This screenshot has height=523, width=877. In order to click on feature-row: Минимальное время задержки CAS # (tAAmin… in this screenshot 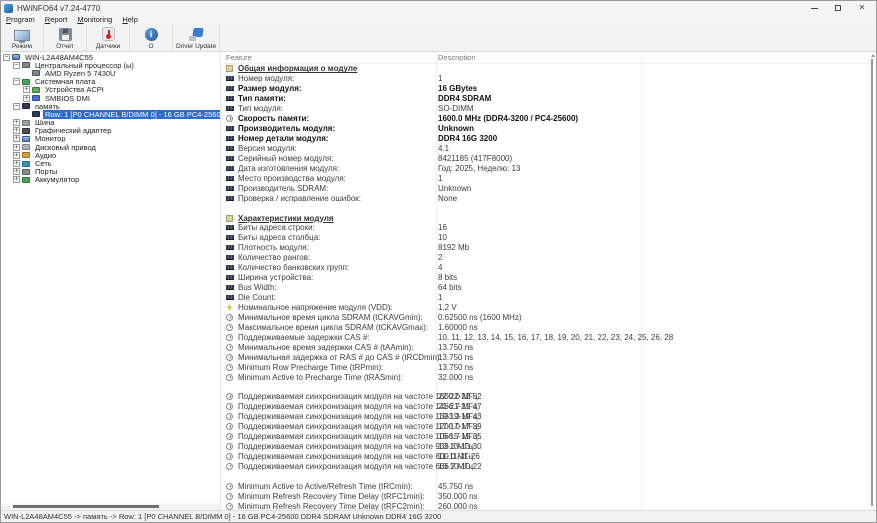, I will do `click(546, 347)`.